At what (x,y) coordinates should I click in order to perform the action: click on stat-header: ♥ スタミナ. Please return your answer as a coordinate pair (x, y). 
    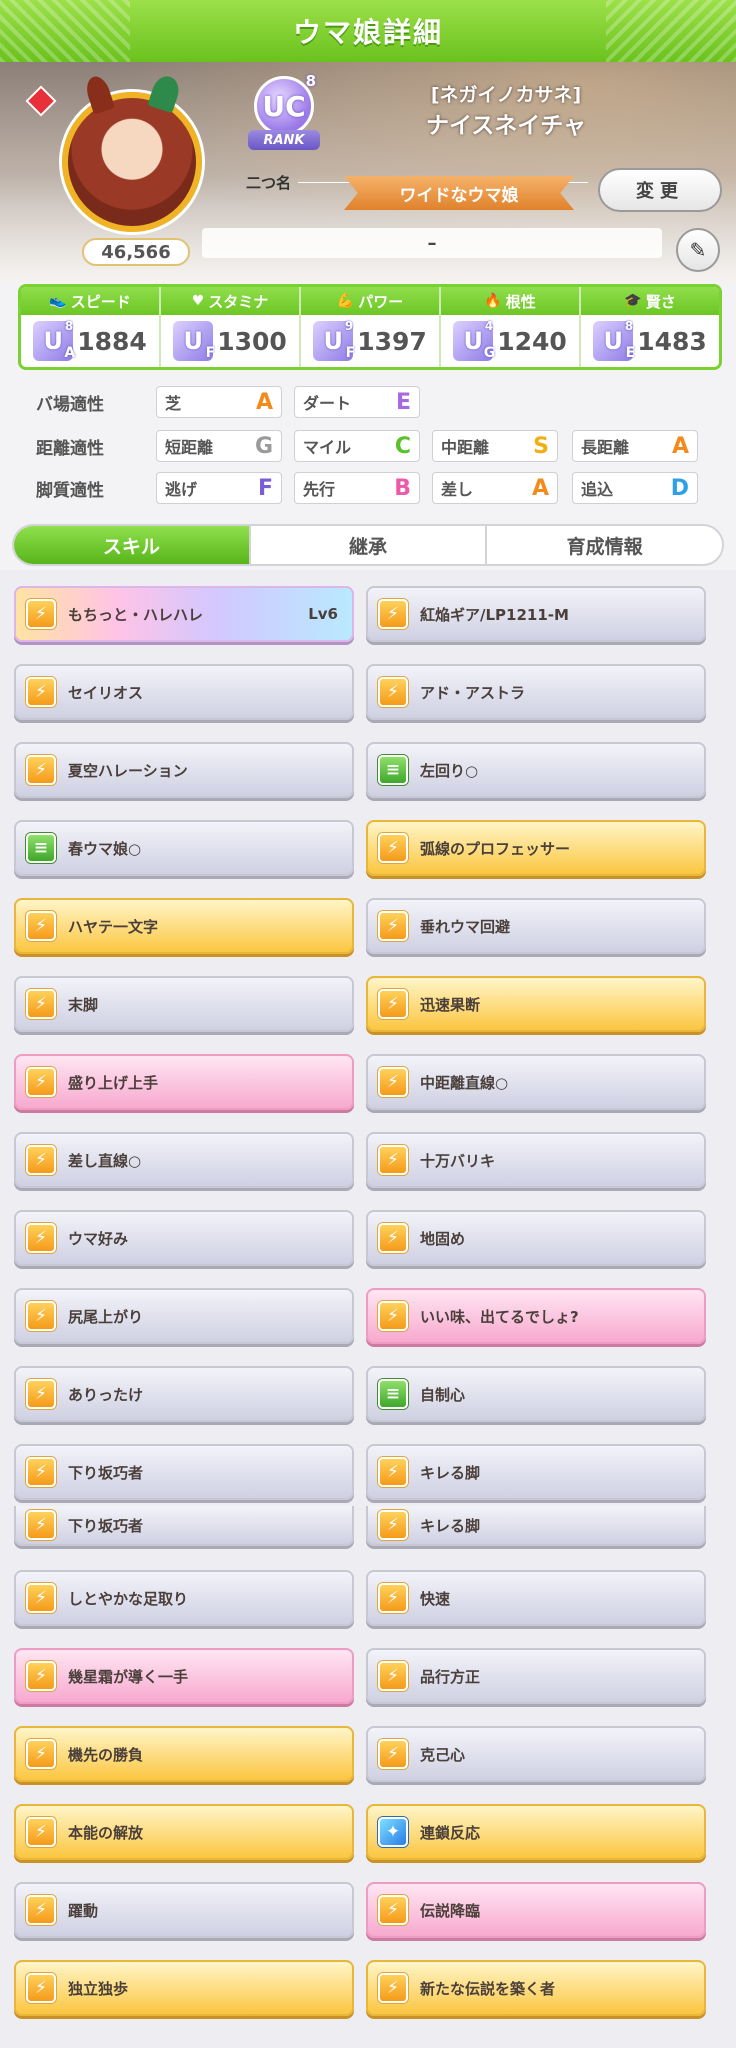
    Looking at the image, I should click on (230, 301).